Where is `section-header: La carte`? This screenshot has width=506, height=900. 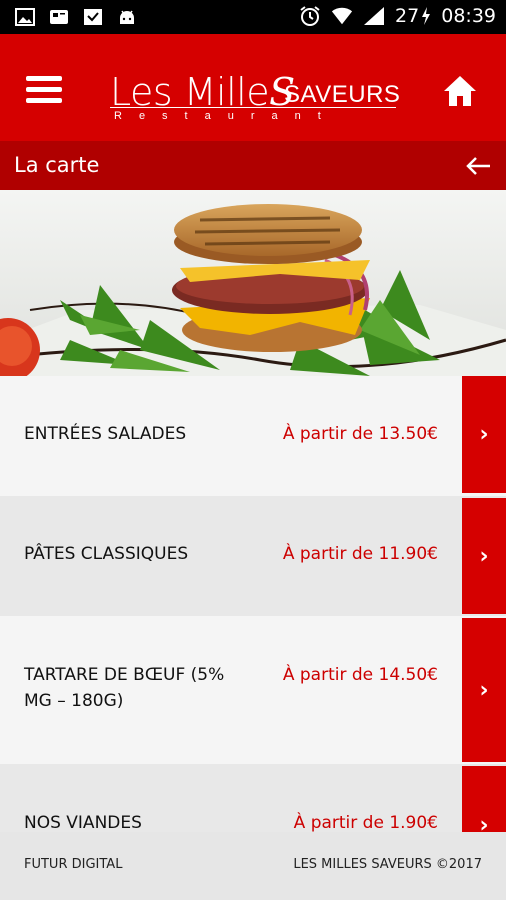 section-header: La carte is located at coordinates (253, 165).